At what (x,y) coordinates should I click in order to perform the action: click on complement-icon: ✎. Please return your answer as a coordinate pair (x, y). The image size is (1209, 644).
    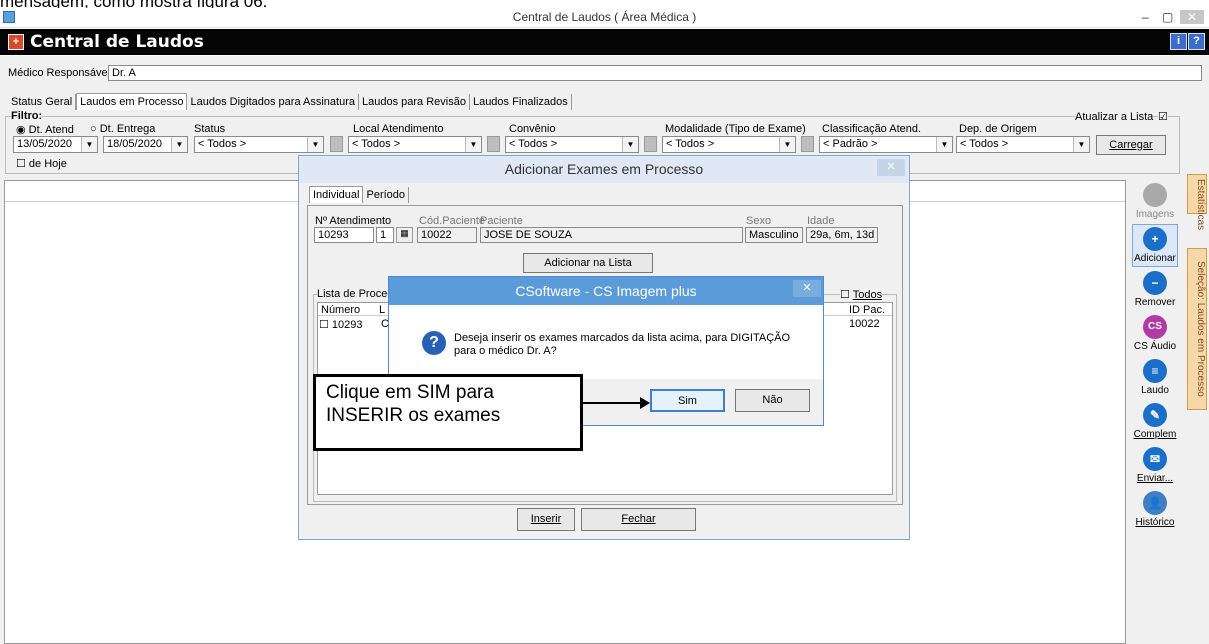
    Looking at the image, I should click on (1155, 415).